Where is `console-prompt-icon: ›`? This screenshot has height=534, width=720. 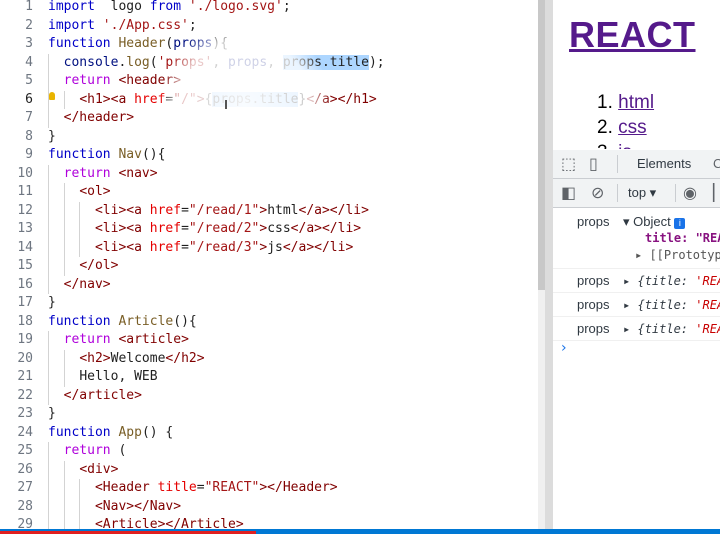
console-prompt-icon: › is located at coordinates (564, 348).